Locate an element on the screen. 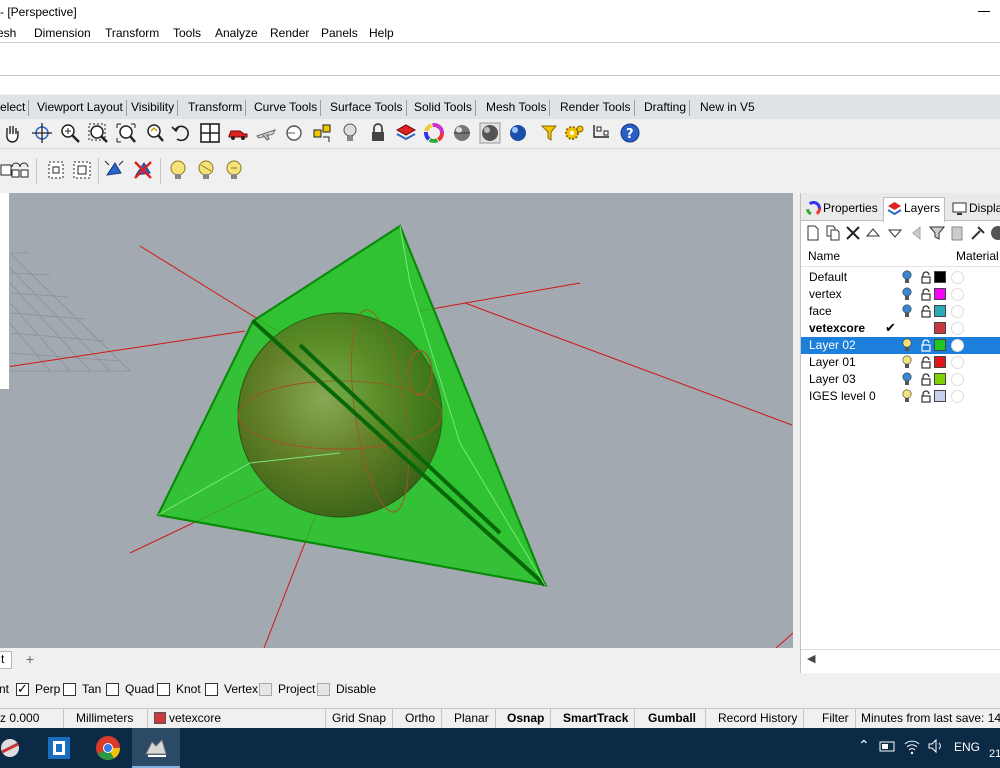  layer-row: Layer 02 is located at coordinates (900, 345).